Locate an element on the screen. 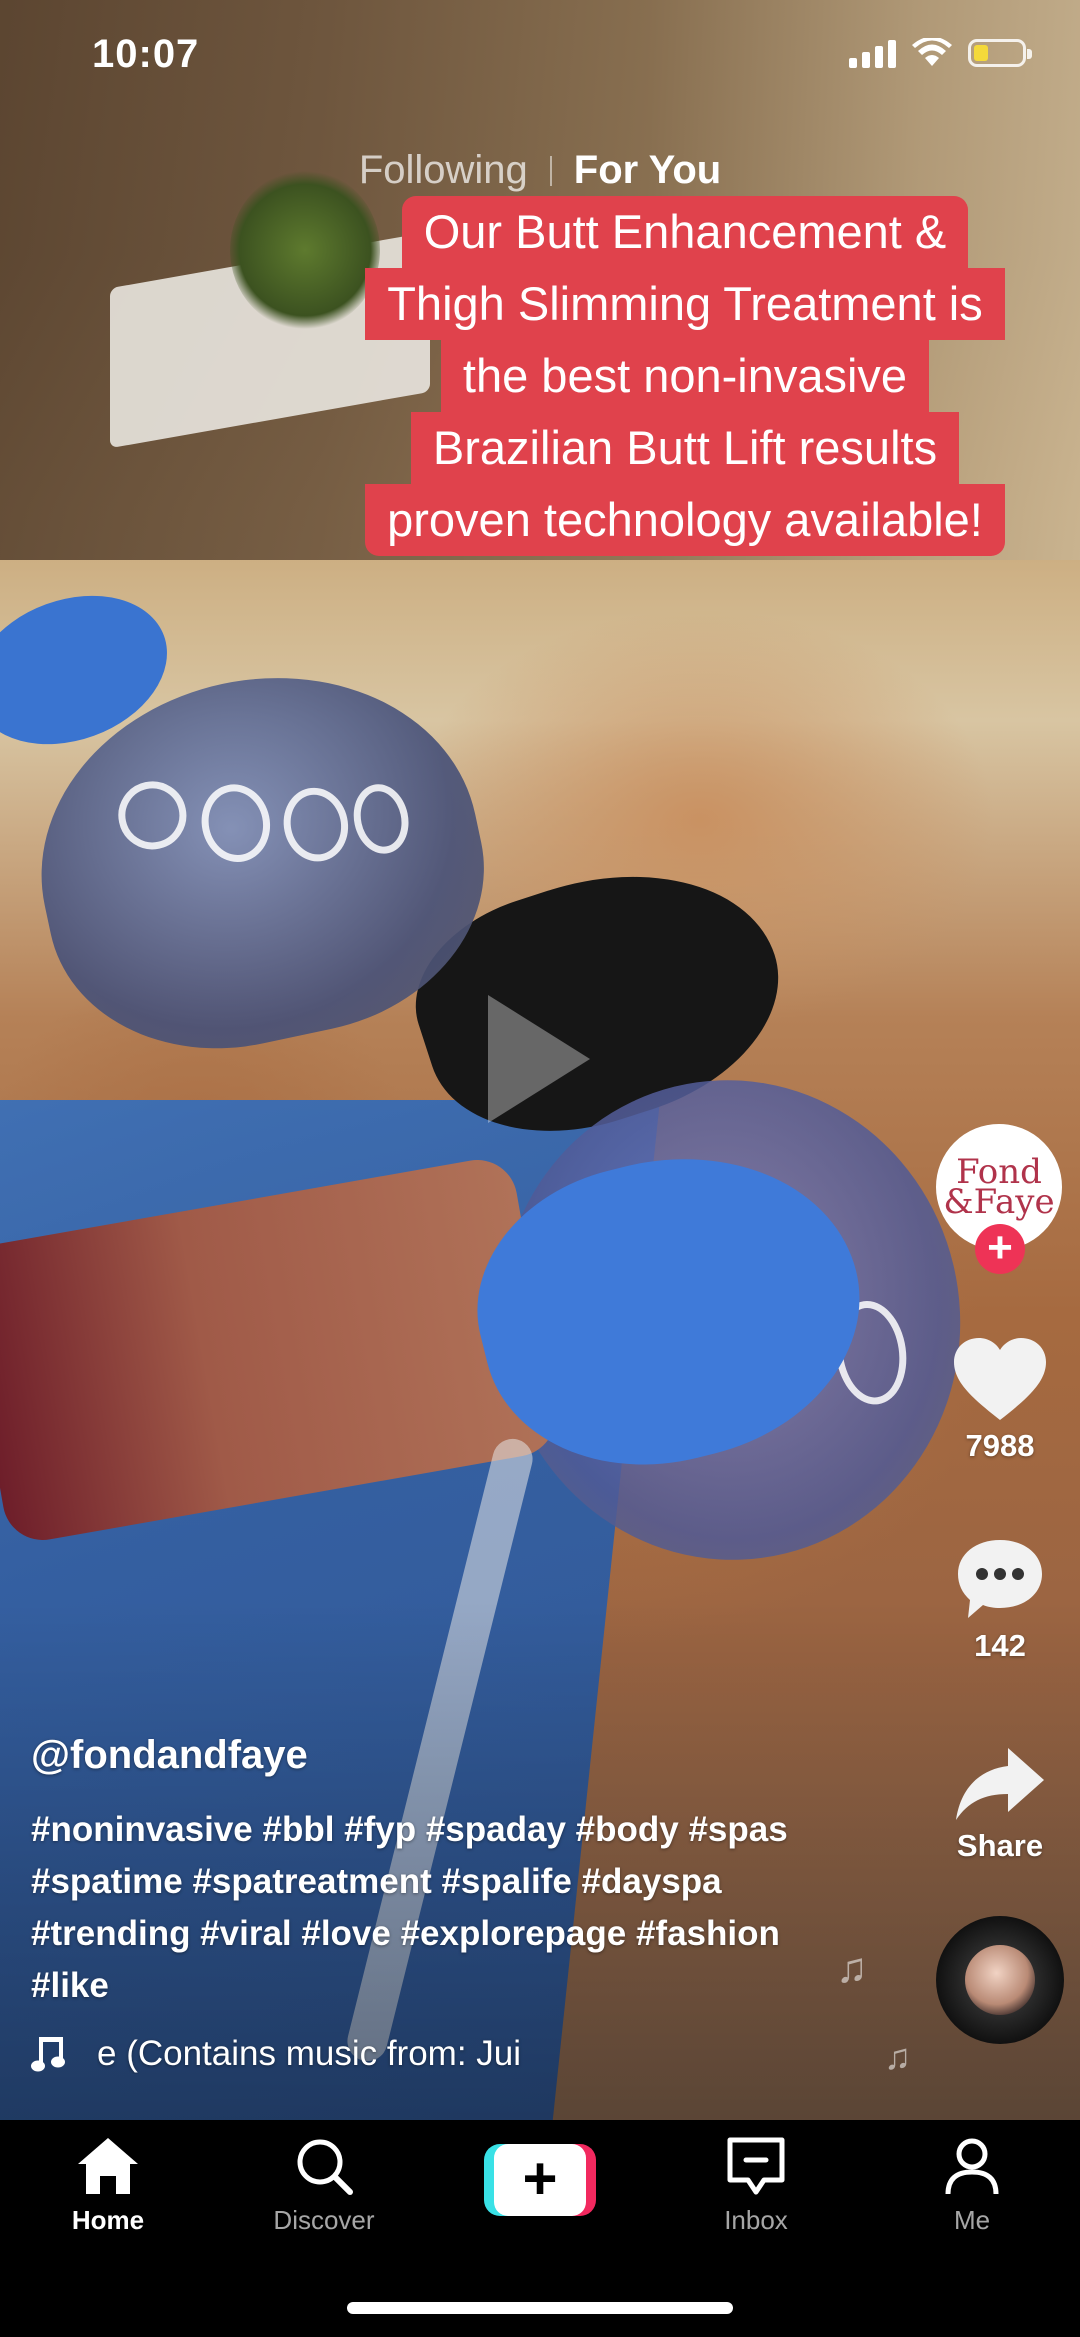 Image resolution: width=1080 pixels, height=2337 pixels. like-button: 7988 is located at coordinates (1000, 1400).